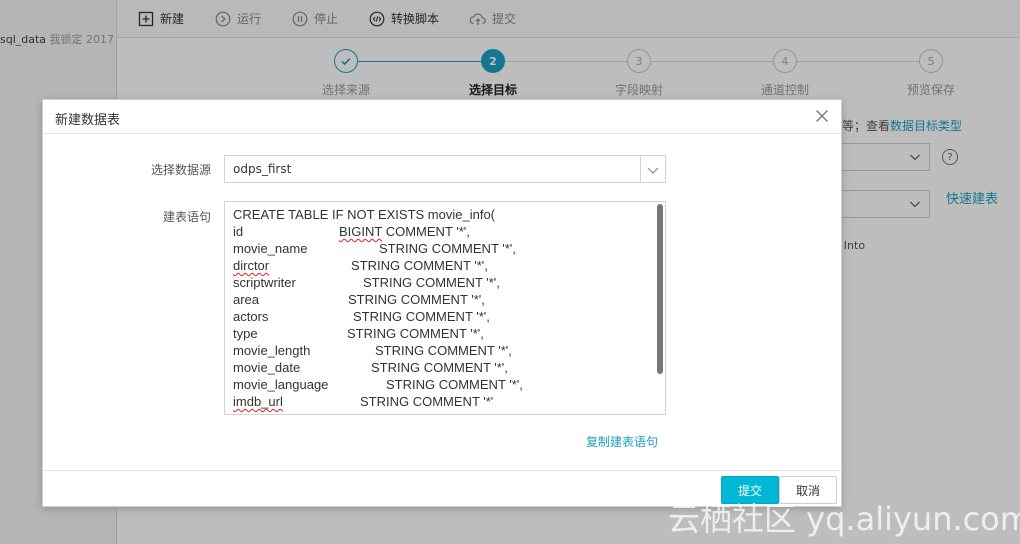  I want to click on ddl-column-name: dirctor, so click(251, 265).